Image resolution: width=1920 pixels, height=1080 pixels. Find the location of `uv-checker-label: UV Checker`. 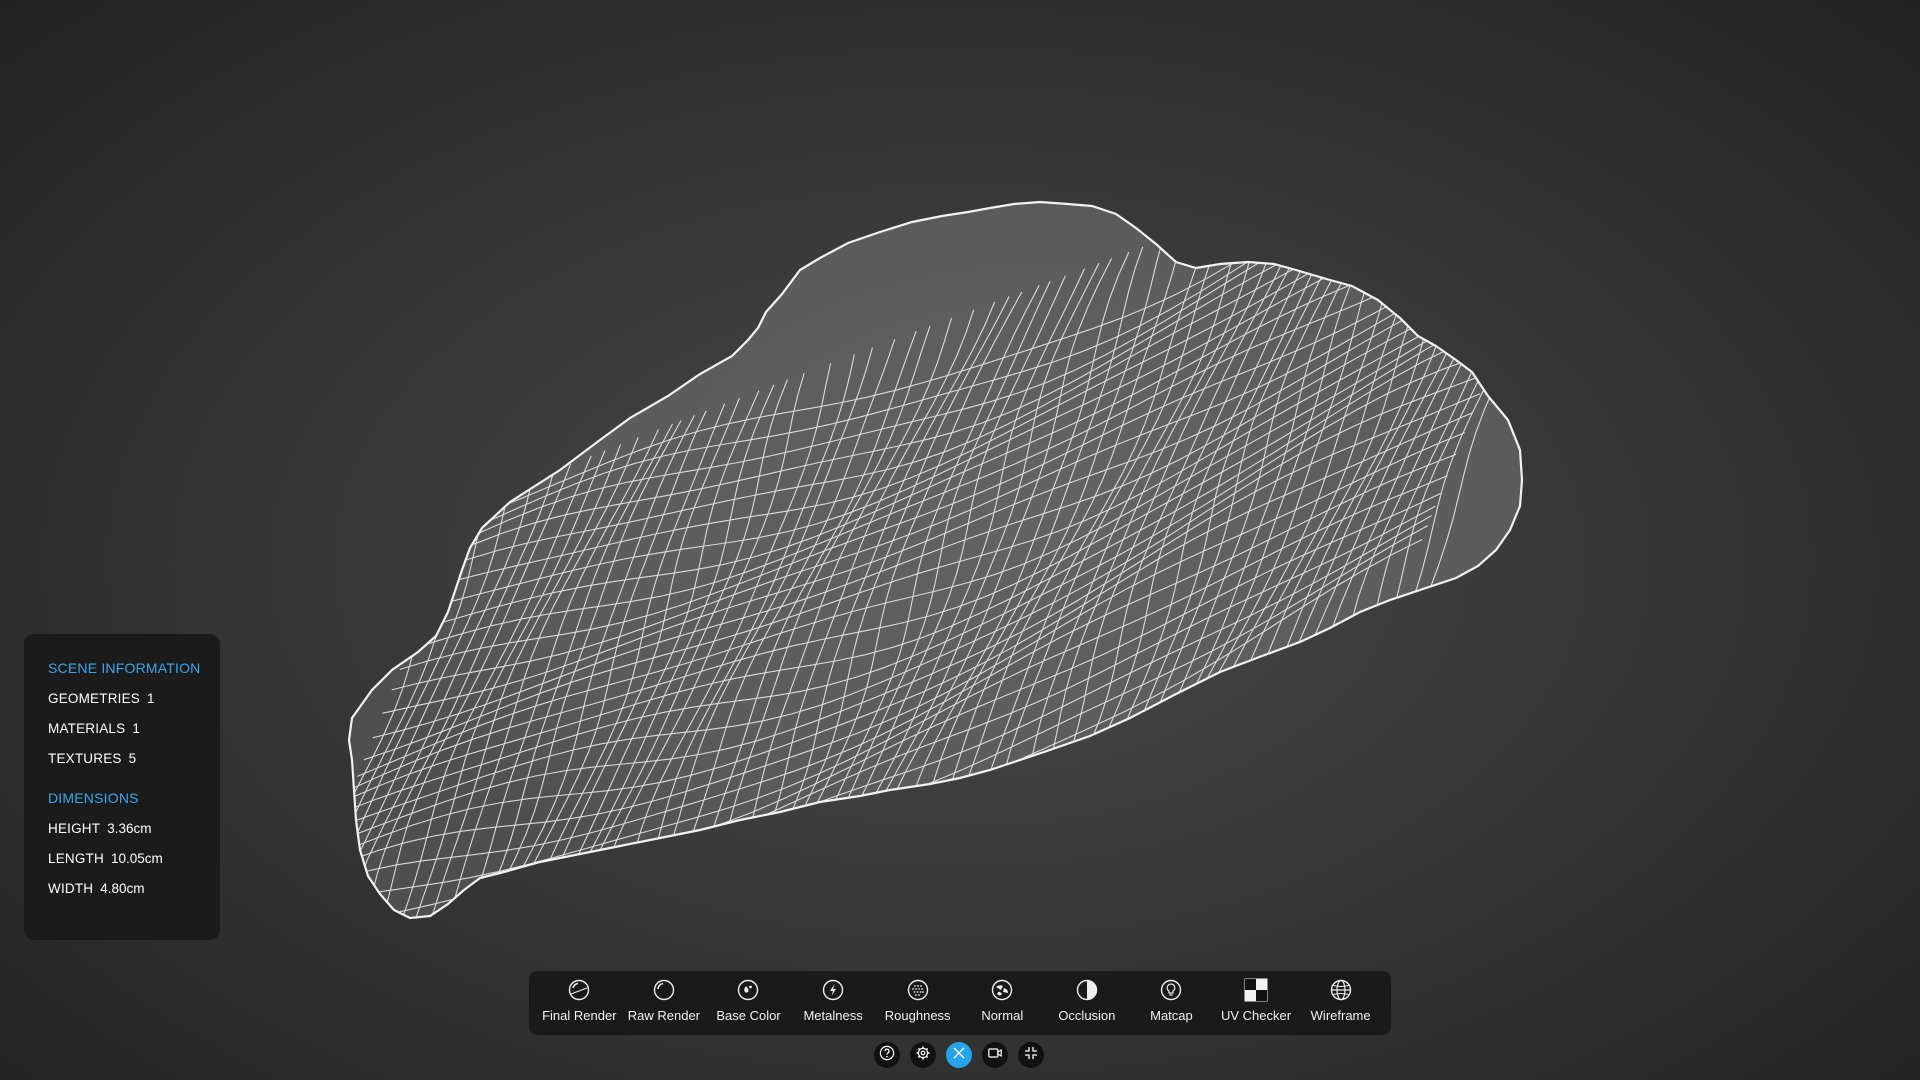

uv-checker-label: UV Checker is located at coordinates (1256, 1015).